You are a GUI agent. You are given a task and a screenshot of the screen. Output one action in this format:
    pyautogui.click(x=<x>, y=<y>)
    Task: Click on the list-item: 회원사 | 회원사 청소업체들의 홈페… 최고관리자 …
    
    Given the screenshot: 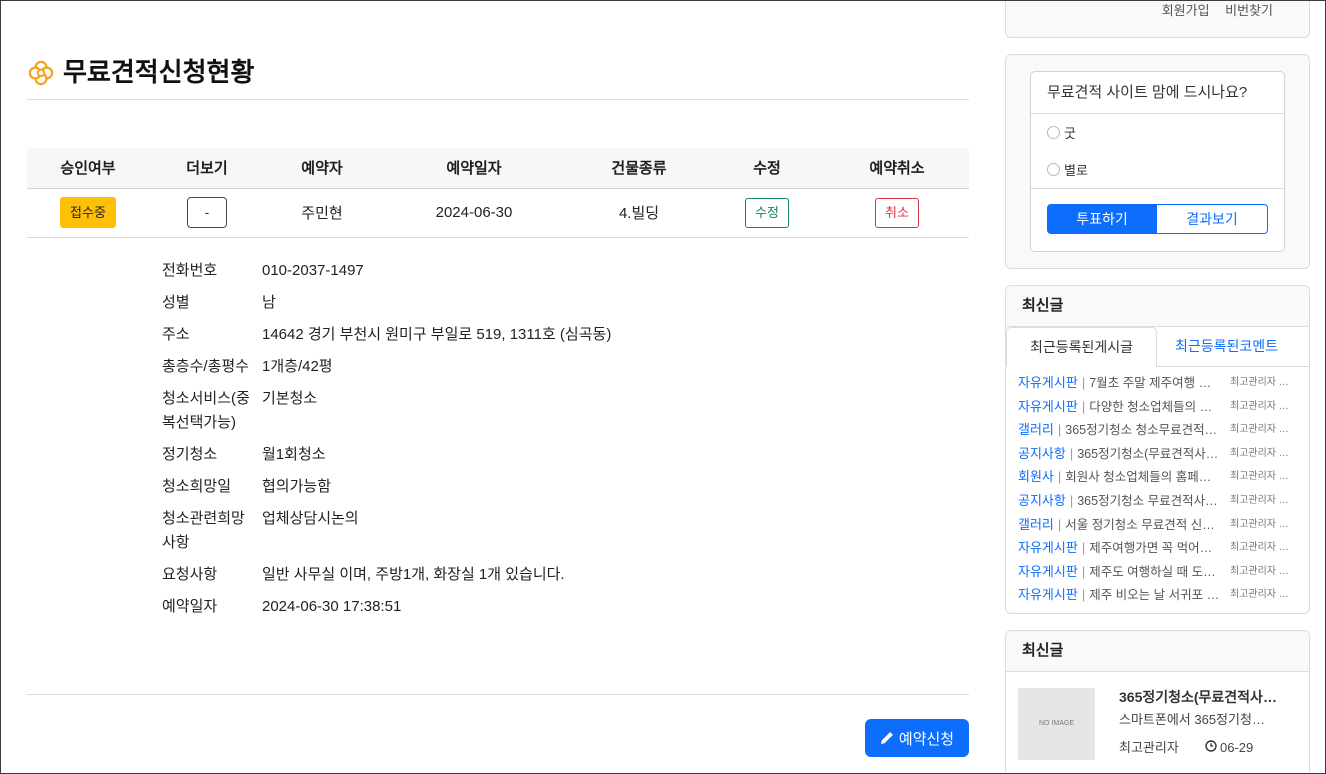 What is the action you would take?
    pyautogui.click(x=1157, y=477)
    